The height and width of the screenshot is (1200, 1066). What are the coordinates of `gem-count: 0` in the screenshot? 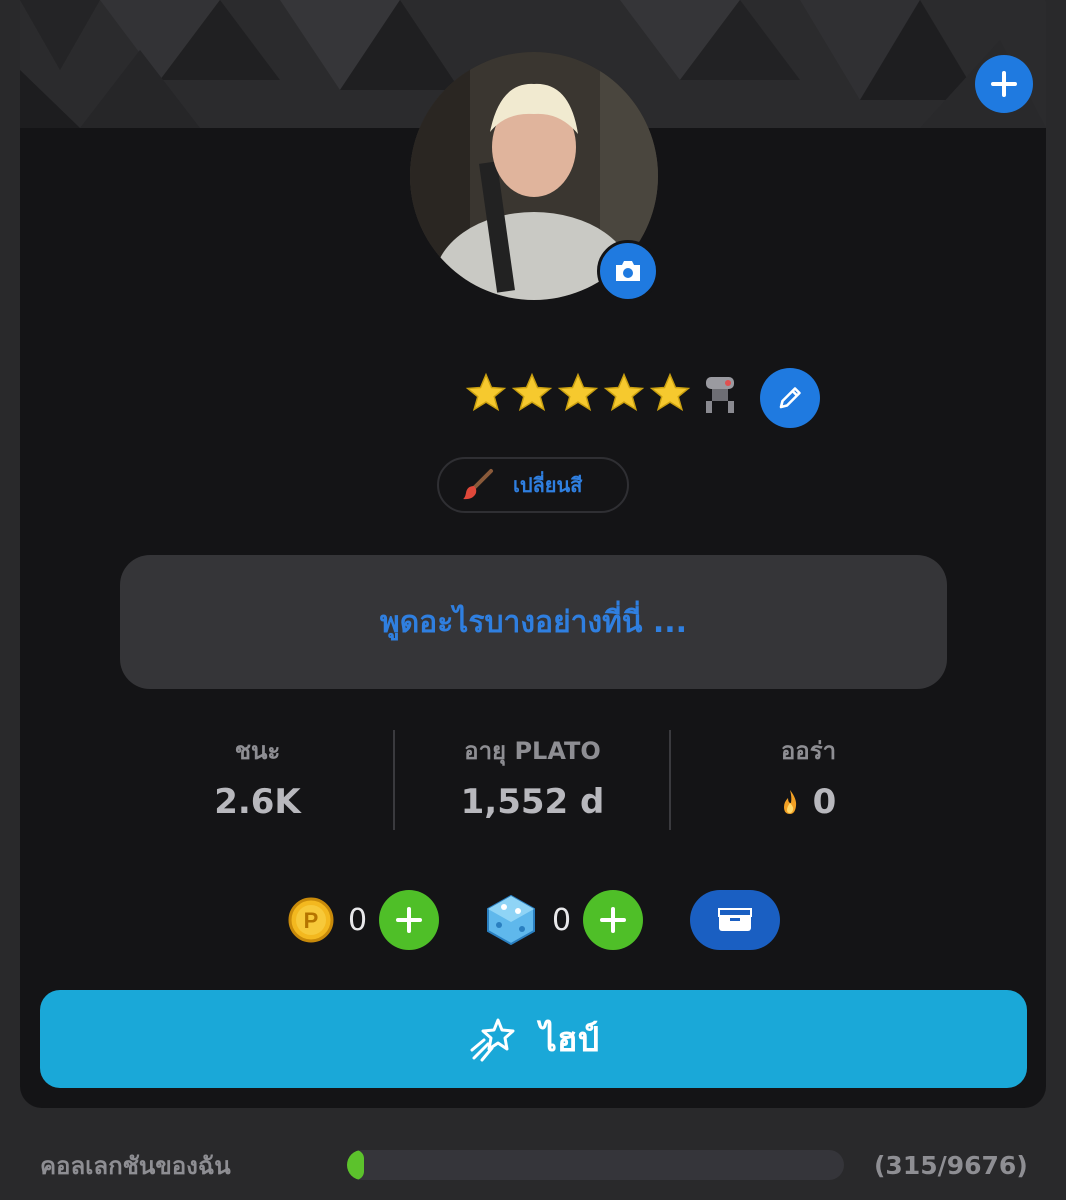 It's located at (562, 920).